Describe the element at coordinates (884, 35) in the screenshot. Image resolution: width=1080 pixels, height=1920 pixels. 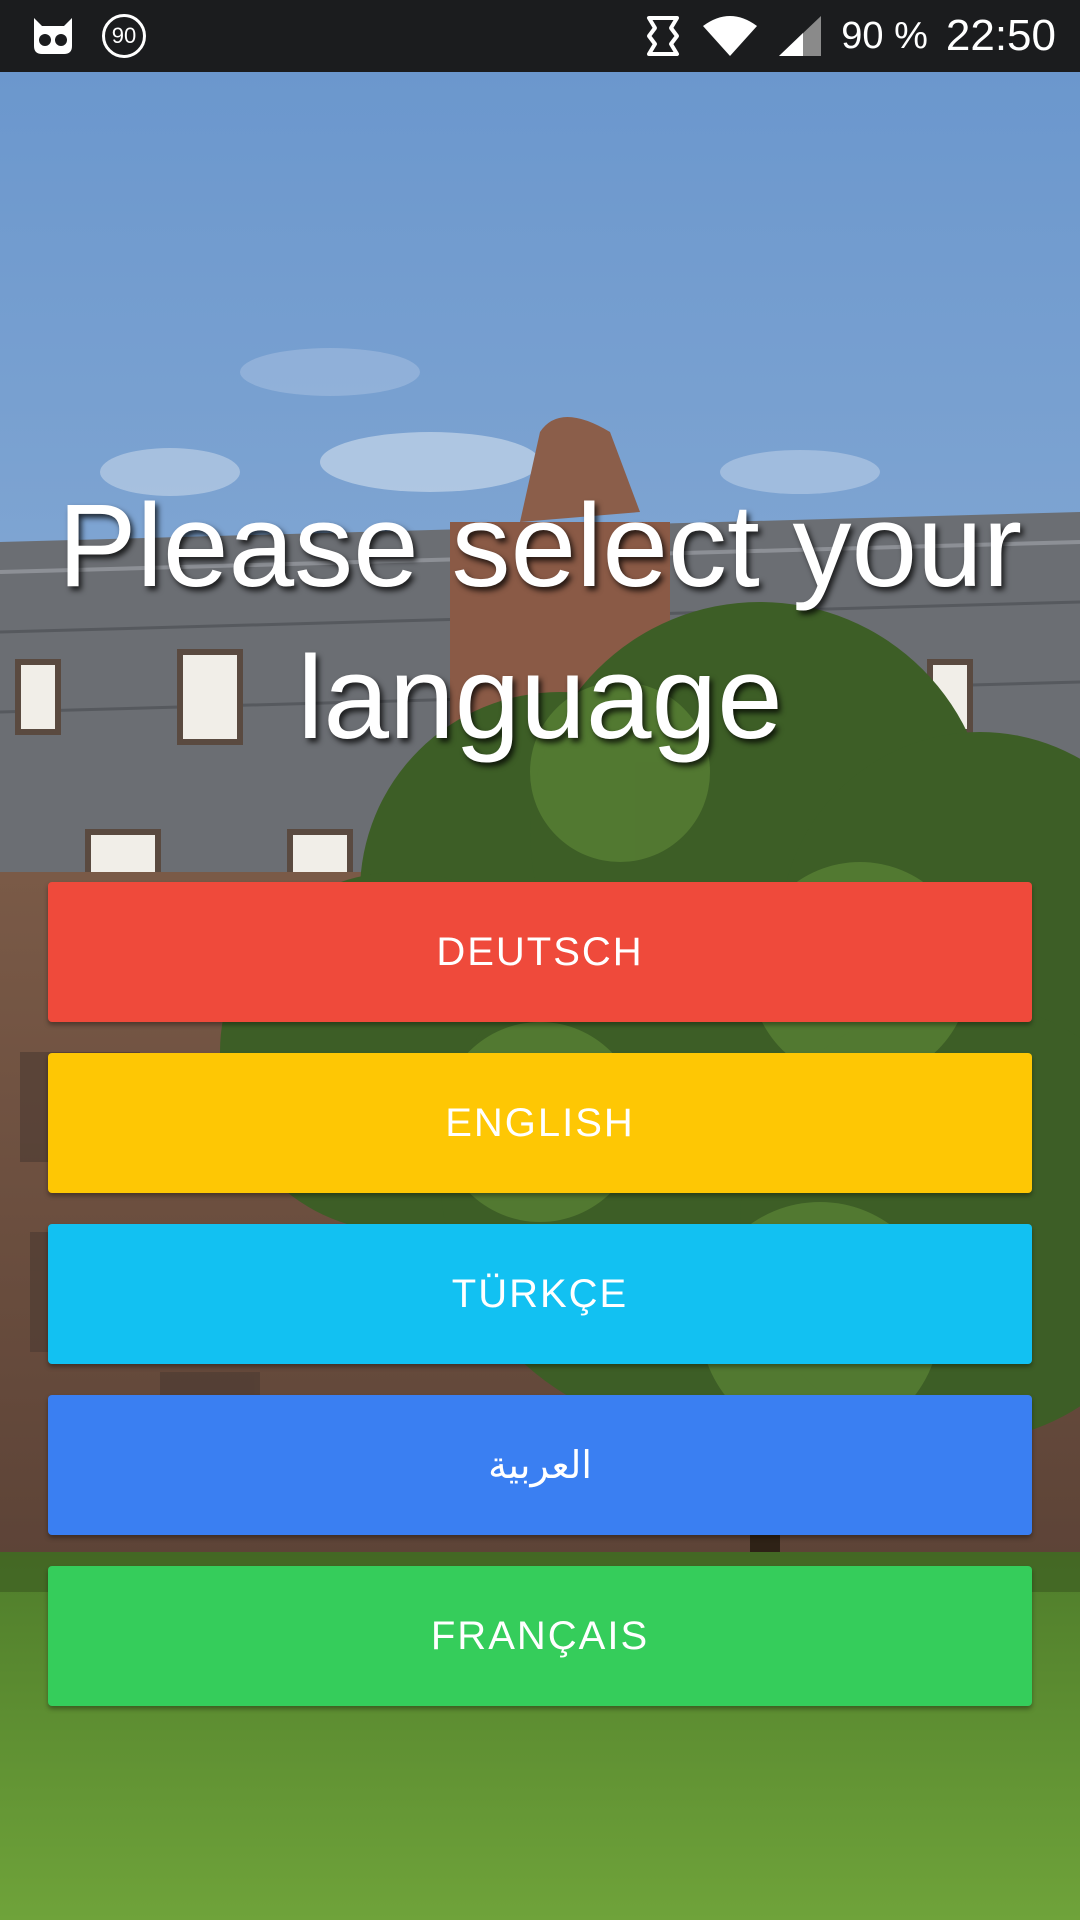
I see `battery-percentage: 90 %` at that location.